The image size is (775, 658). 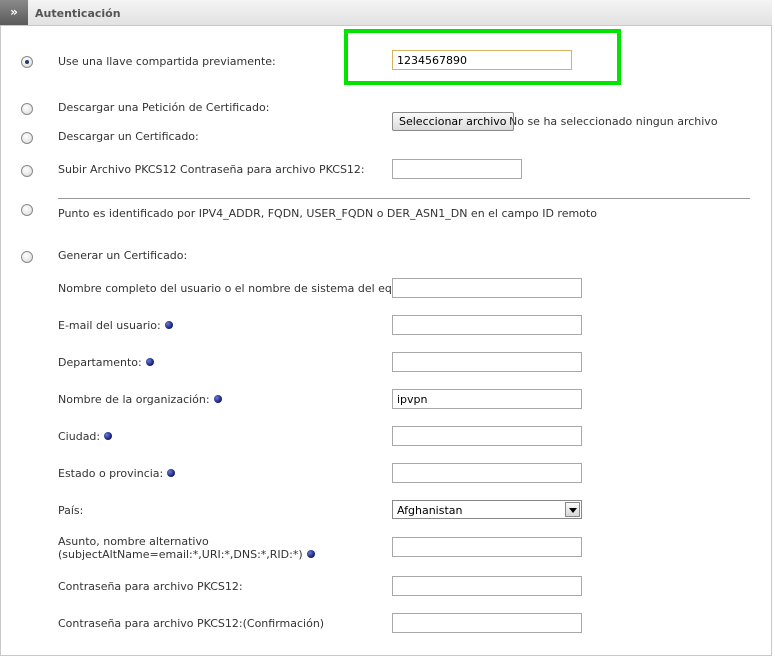 What do you see at coordinates (487, 436) in the screenshot?
I see `city-input` at bounding box center [487, 436].